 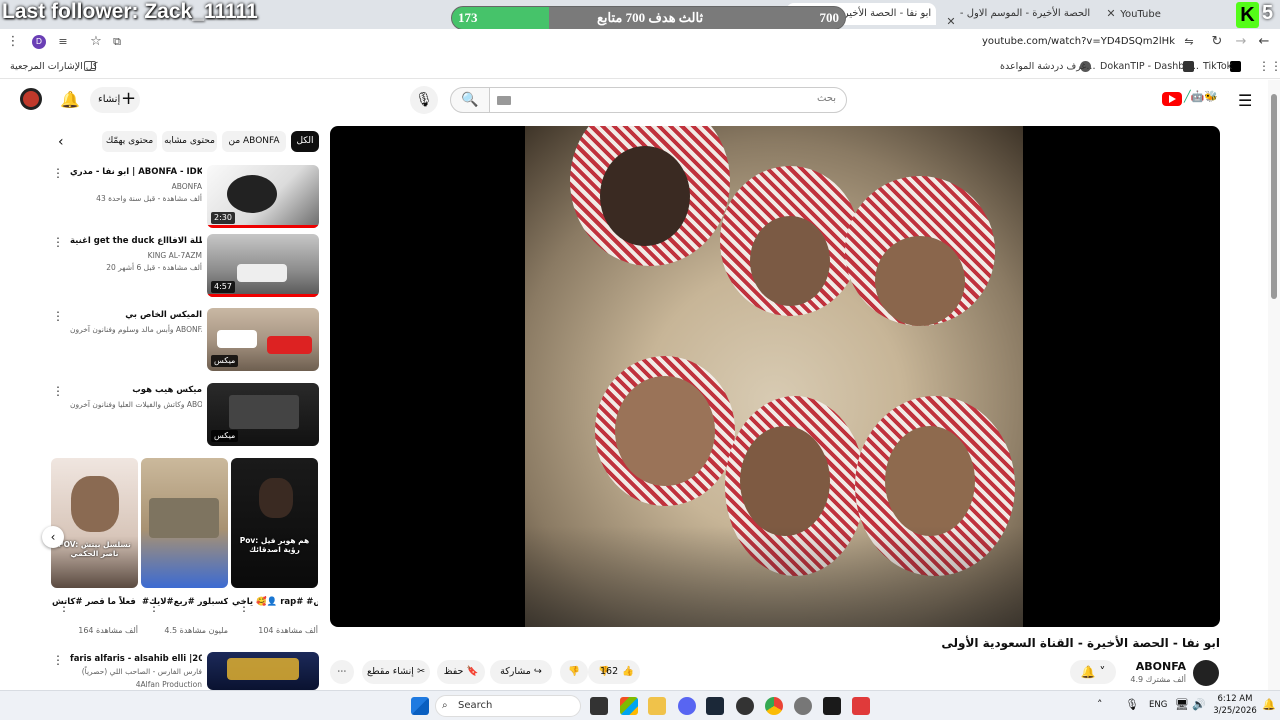 What do you see at coordinates (640, 705) in the screenshot?
I see `windows-taskbar: ⌕ Search ˄ 🎙 ENG 🖥 🔊 6:12 AM 3/25/2026 🔔` at bounding box center [640, 705].